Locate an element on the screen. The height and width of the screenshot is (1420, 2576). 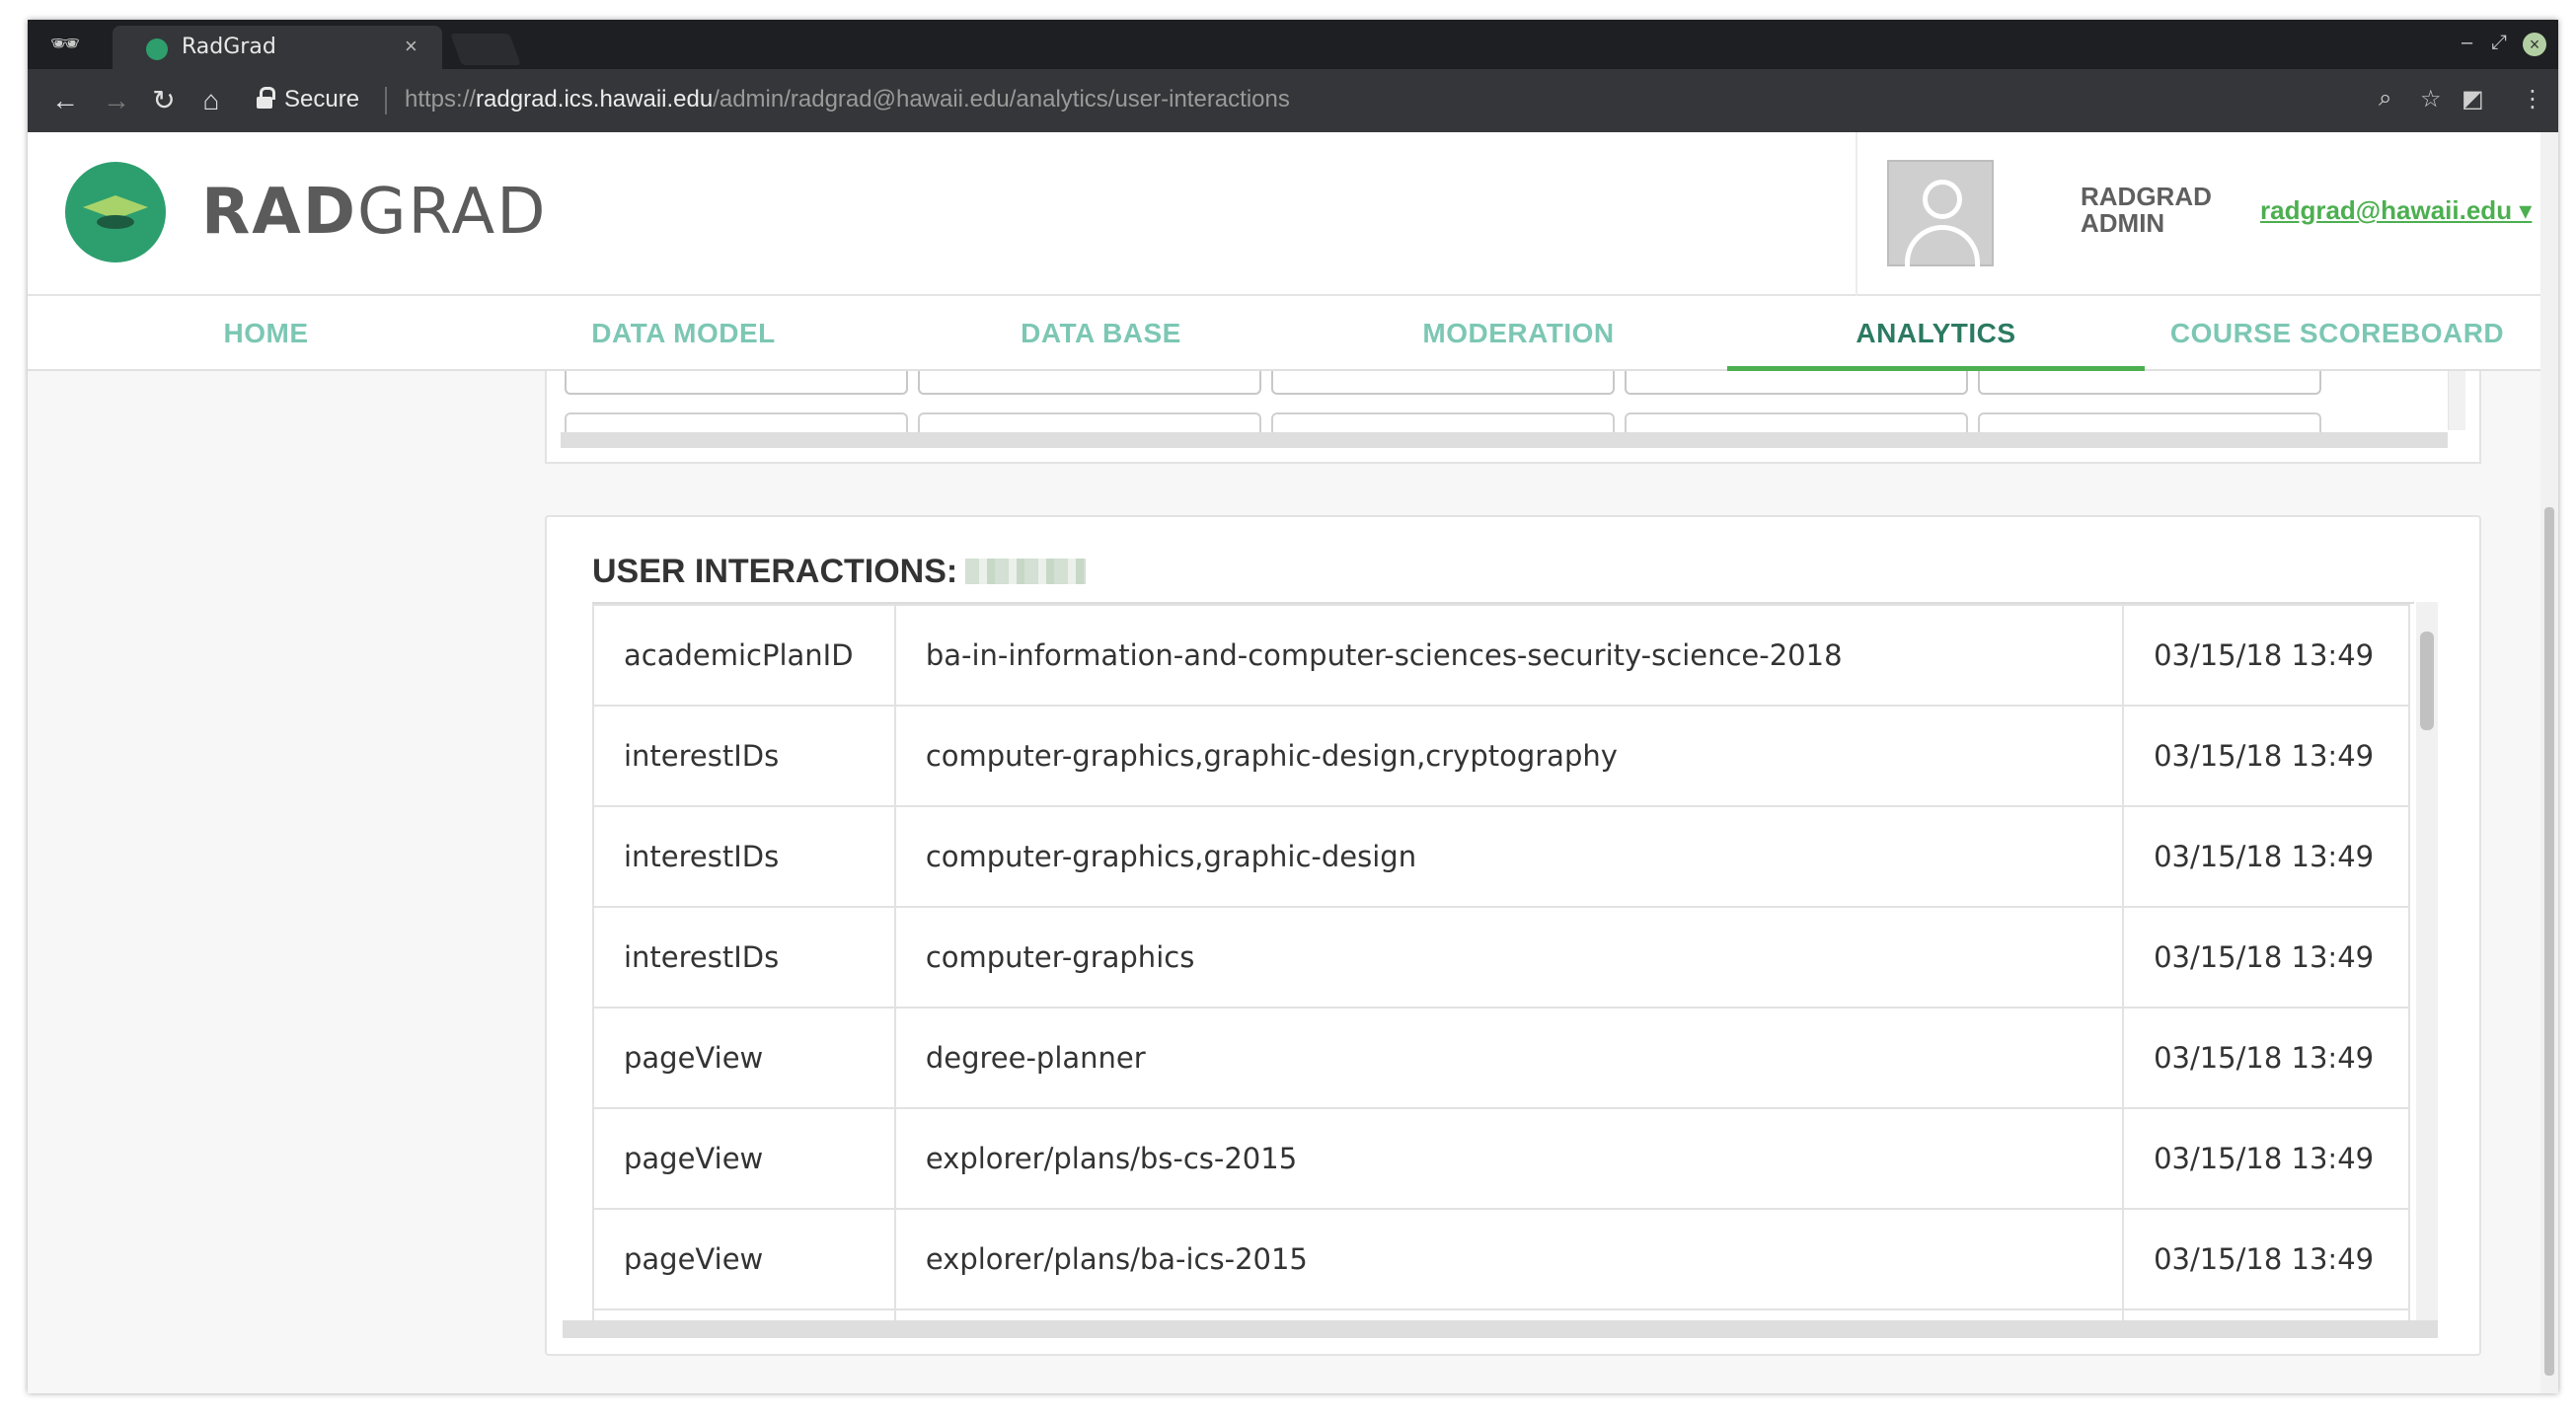
nav-analytics: ANALYTICS is located at coordinates (1936, 335).